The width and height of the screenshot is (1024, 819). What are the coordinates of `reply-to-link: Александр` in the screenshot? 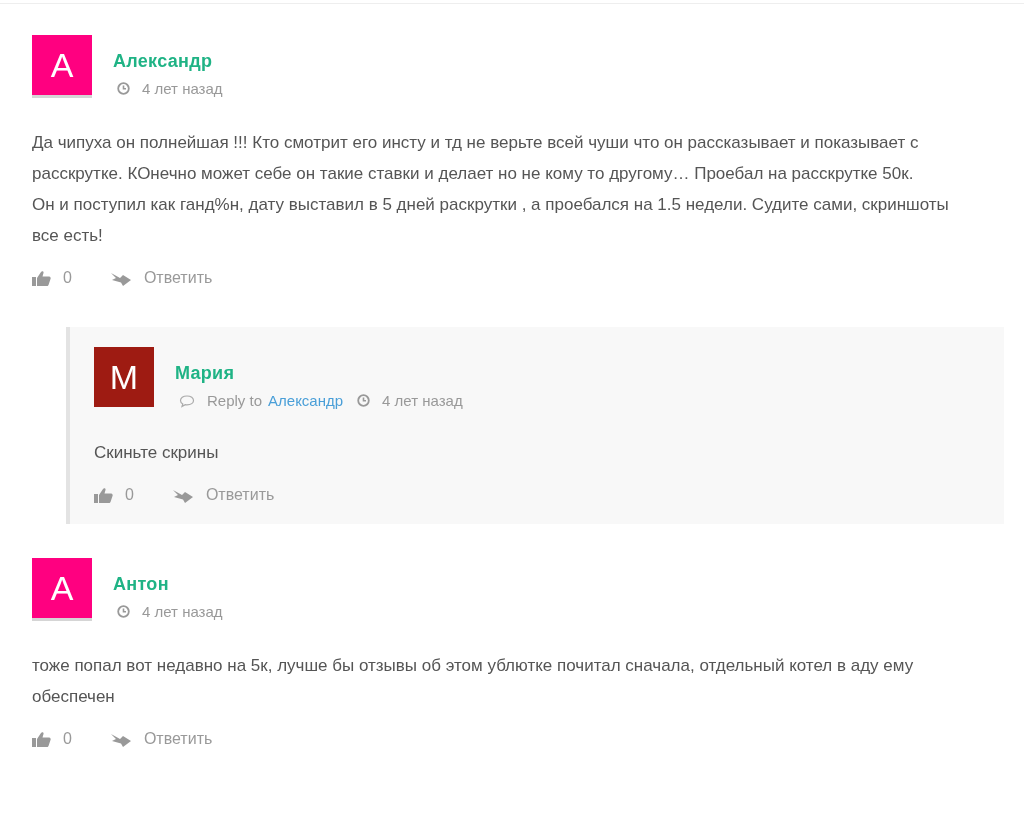 It's located at (306, 400).